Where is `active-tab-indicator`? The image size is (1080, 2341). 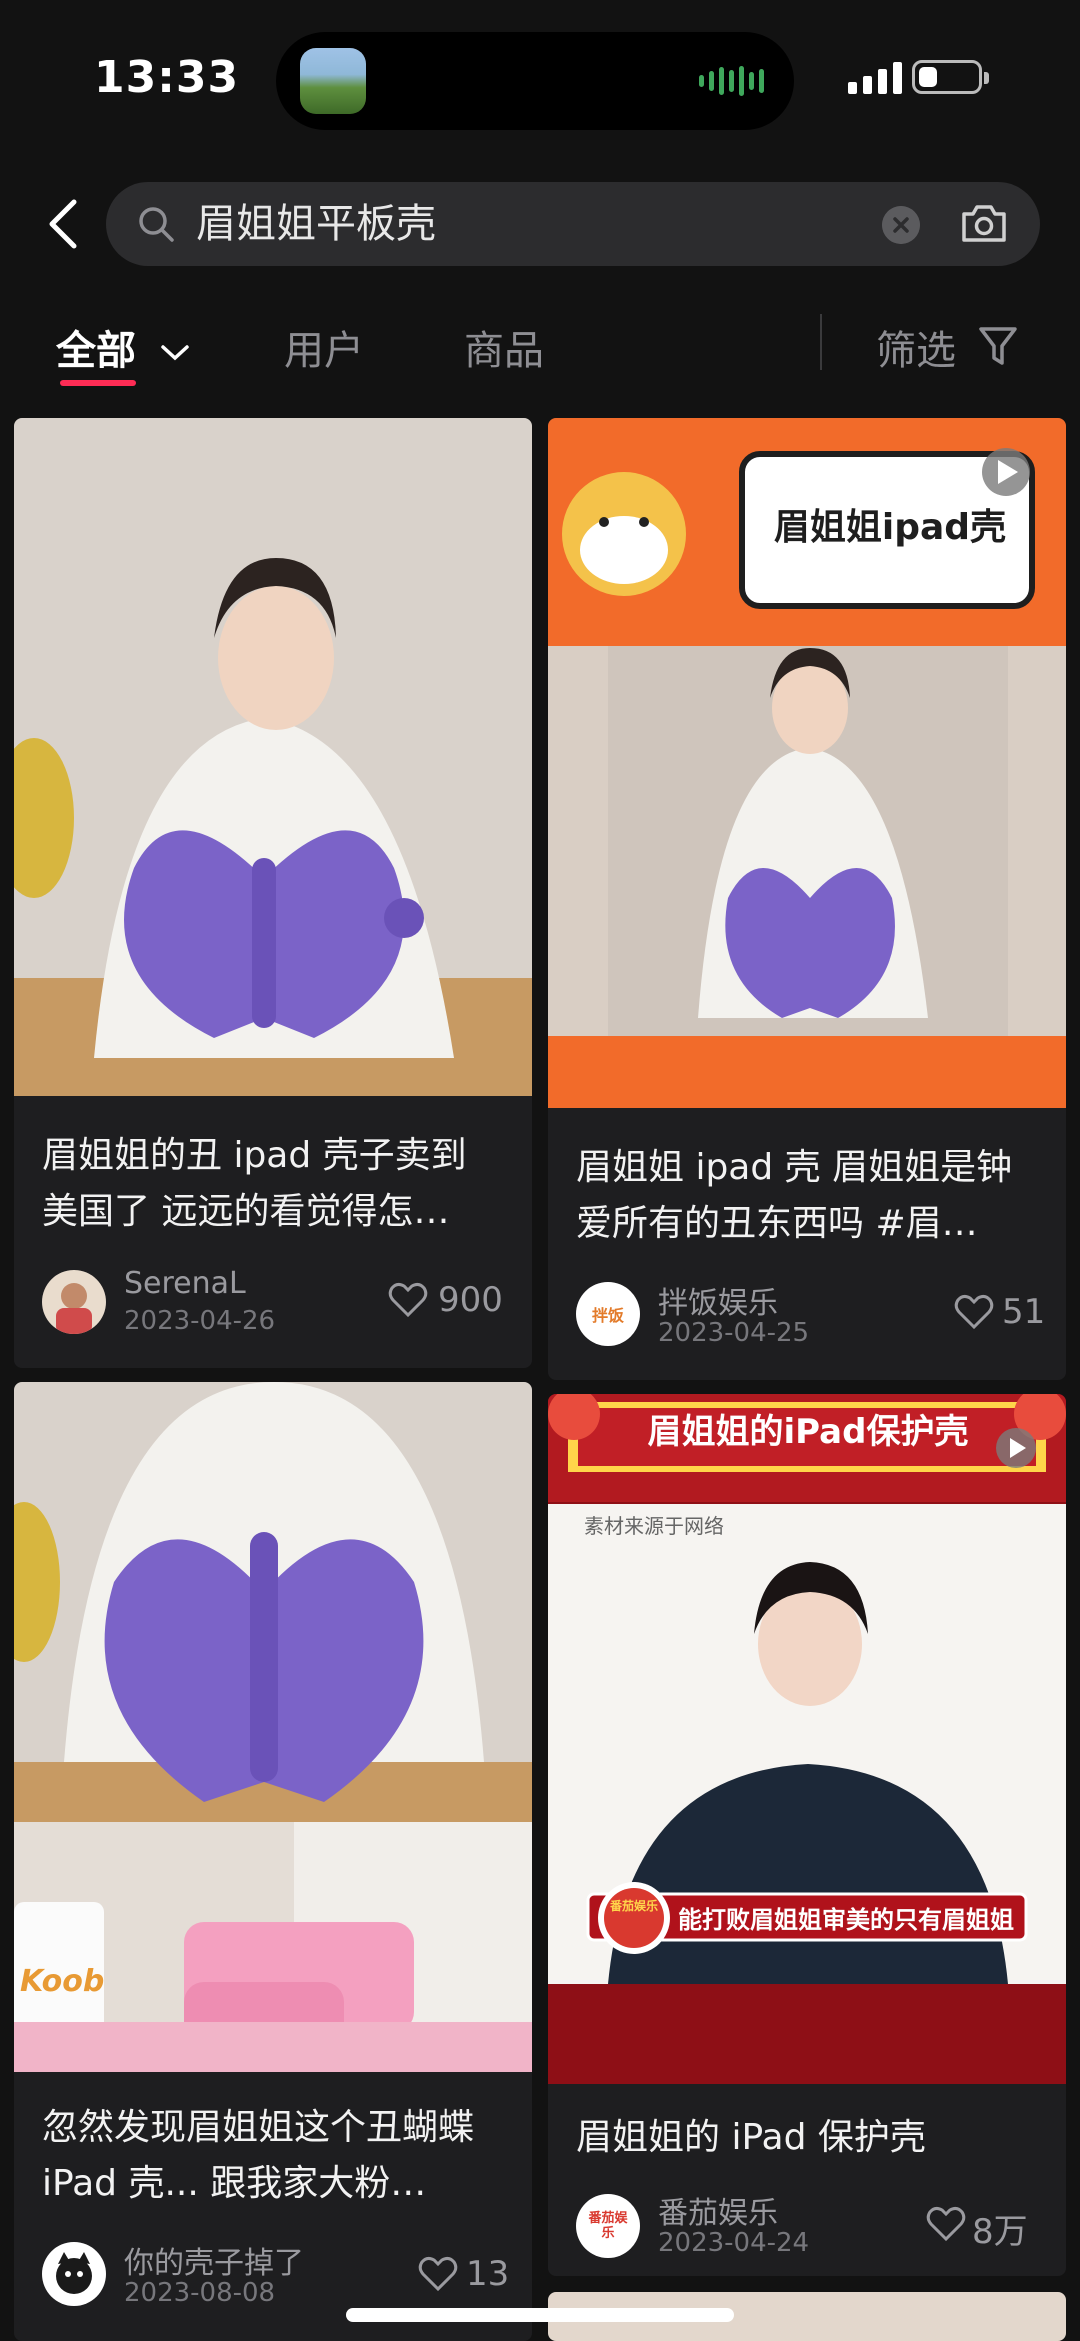
active-tab-indicator is located at coordinates (98, 383).